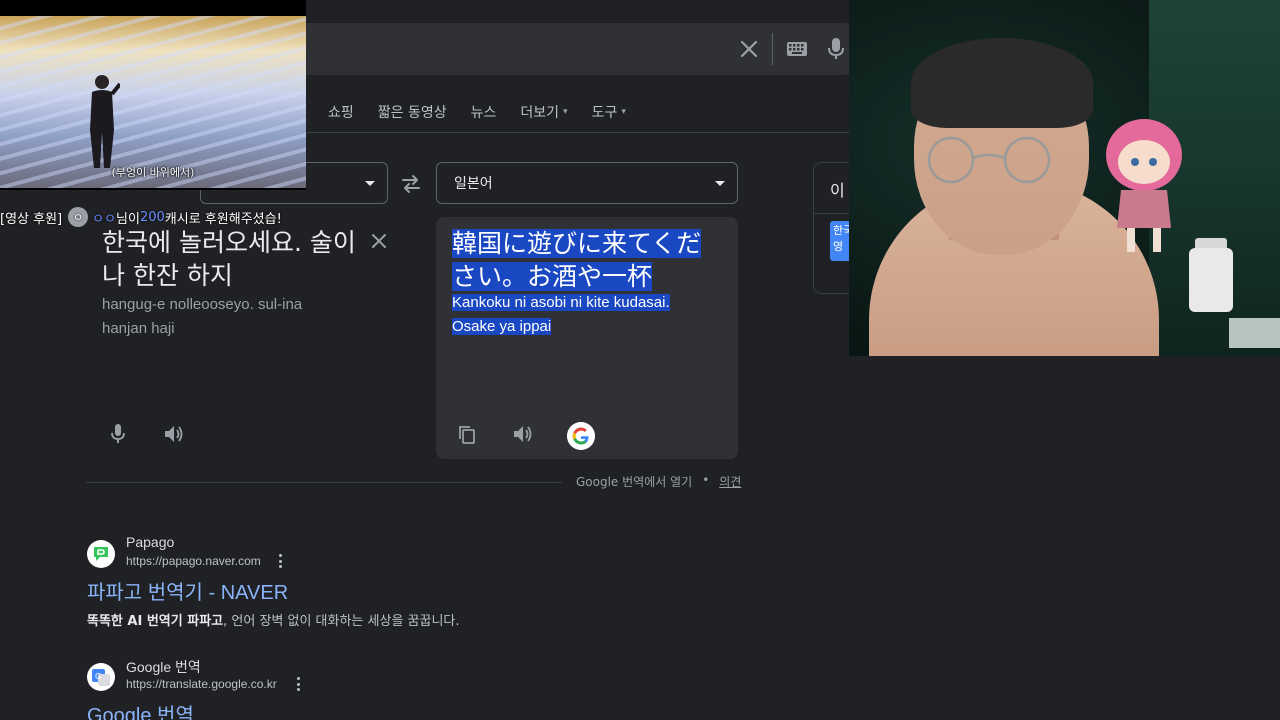  I want to click on snippet-bold: 똑똑한 AI 번역기 파파고, so click(155, 621).